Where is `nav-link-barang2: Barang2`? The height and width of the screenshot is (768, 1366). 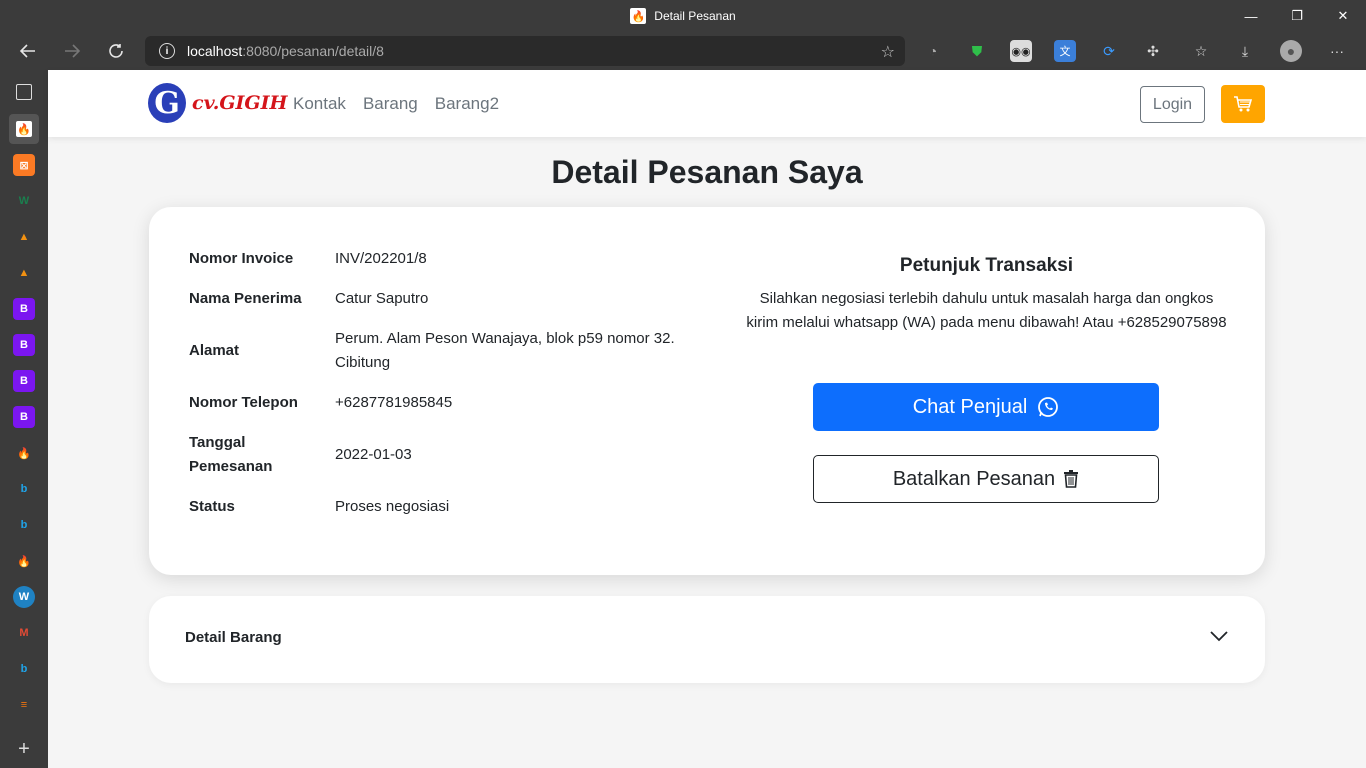
nav-link-barang2: Barang2 is located at coordinates (467, 104).